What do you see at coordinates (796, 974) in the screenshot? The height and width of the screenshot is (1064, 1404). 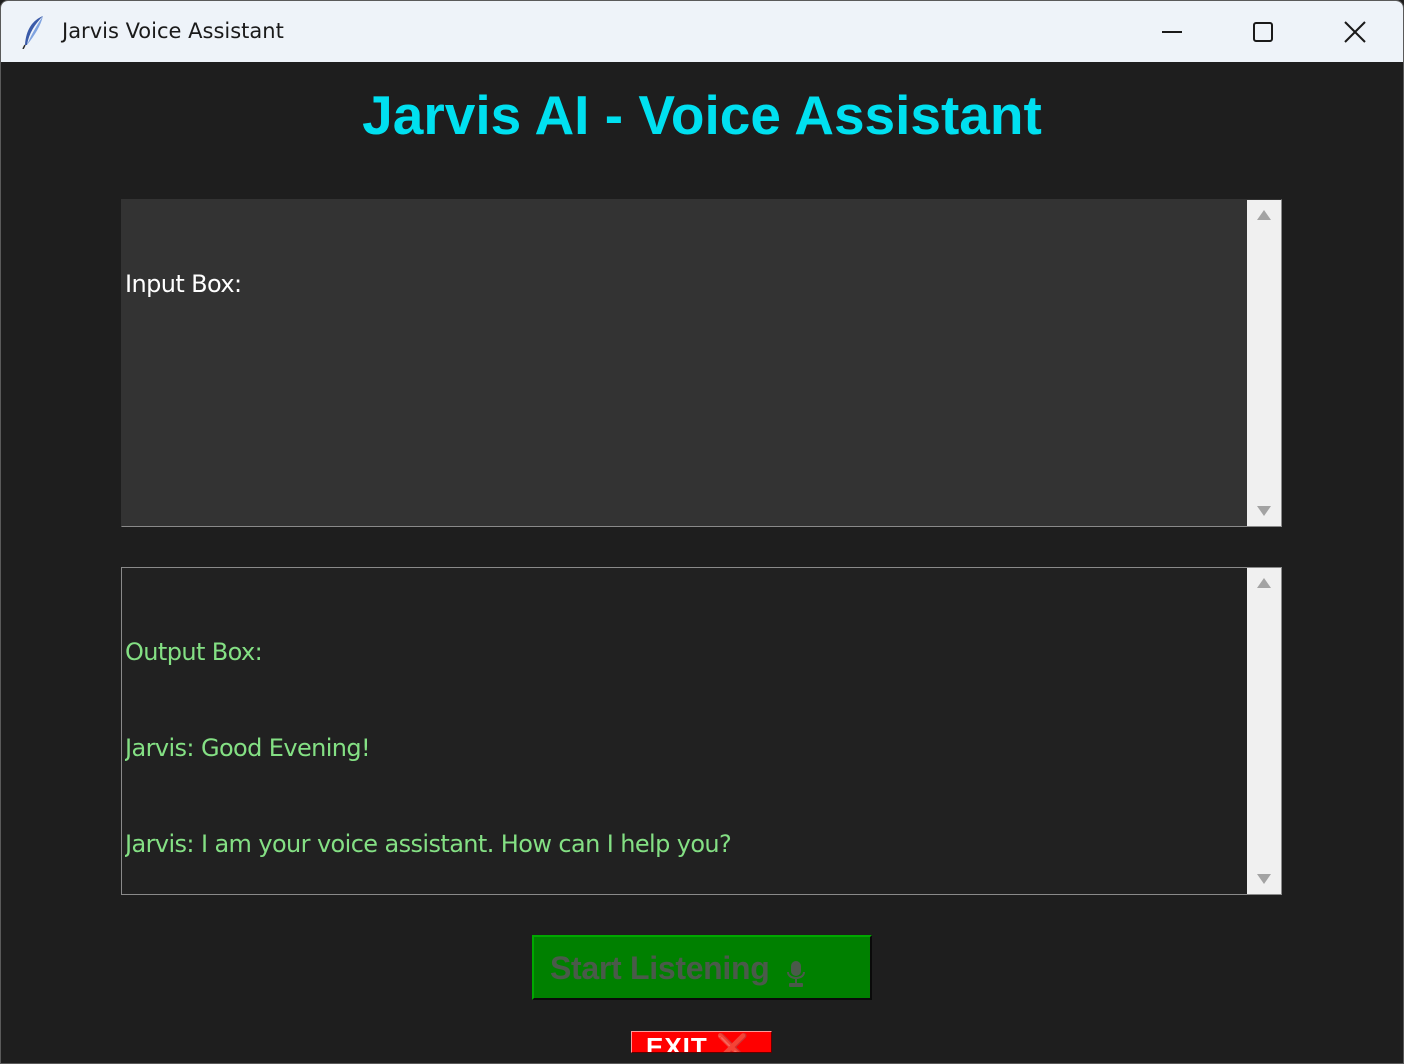 I see `microphone-icon` at bounding box center [796, 974].